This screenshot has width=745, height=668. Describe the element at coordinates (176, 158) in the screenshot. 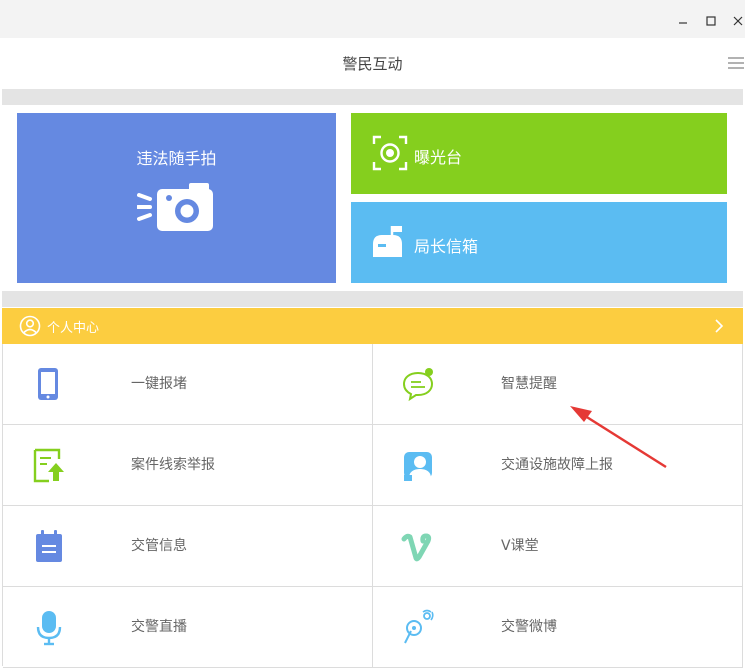

I see `tile-report-violation-label: 违法随手拍` at that location.